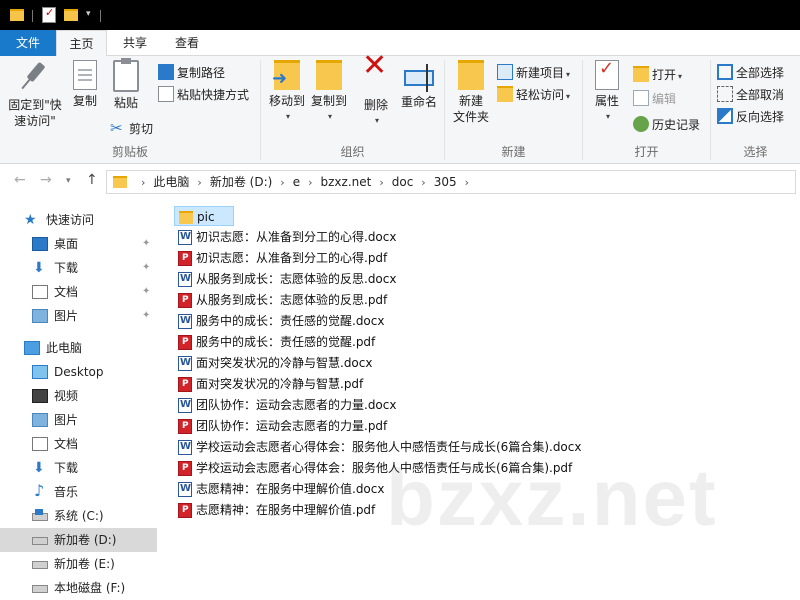 Image resolution: width=800 pixels, height=600 pixels. Describe the element at coordinates (329, 92) in the screenshot. I see `copy-to-button: 复制到 ▾` at that location.